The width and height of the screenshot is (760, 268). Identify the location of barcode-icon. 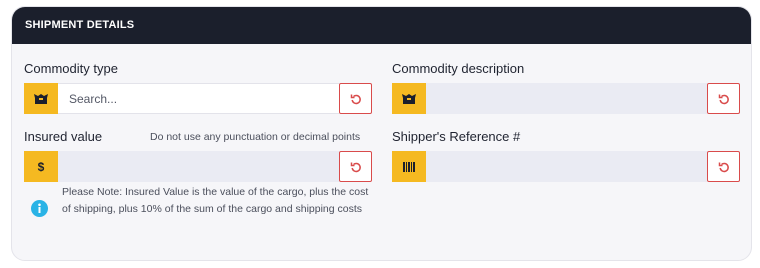
(409, 166).